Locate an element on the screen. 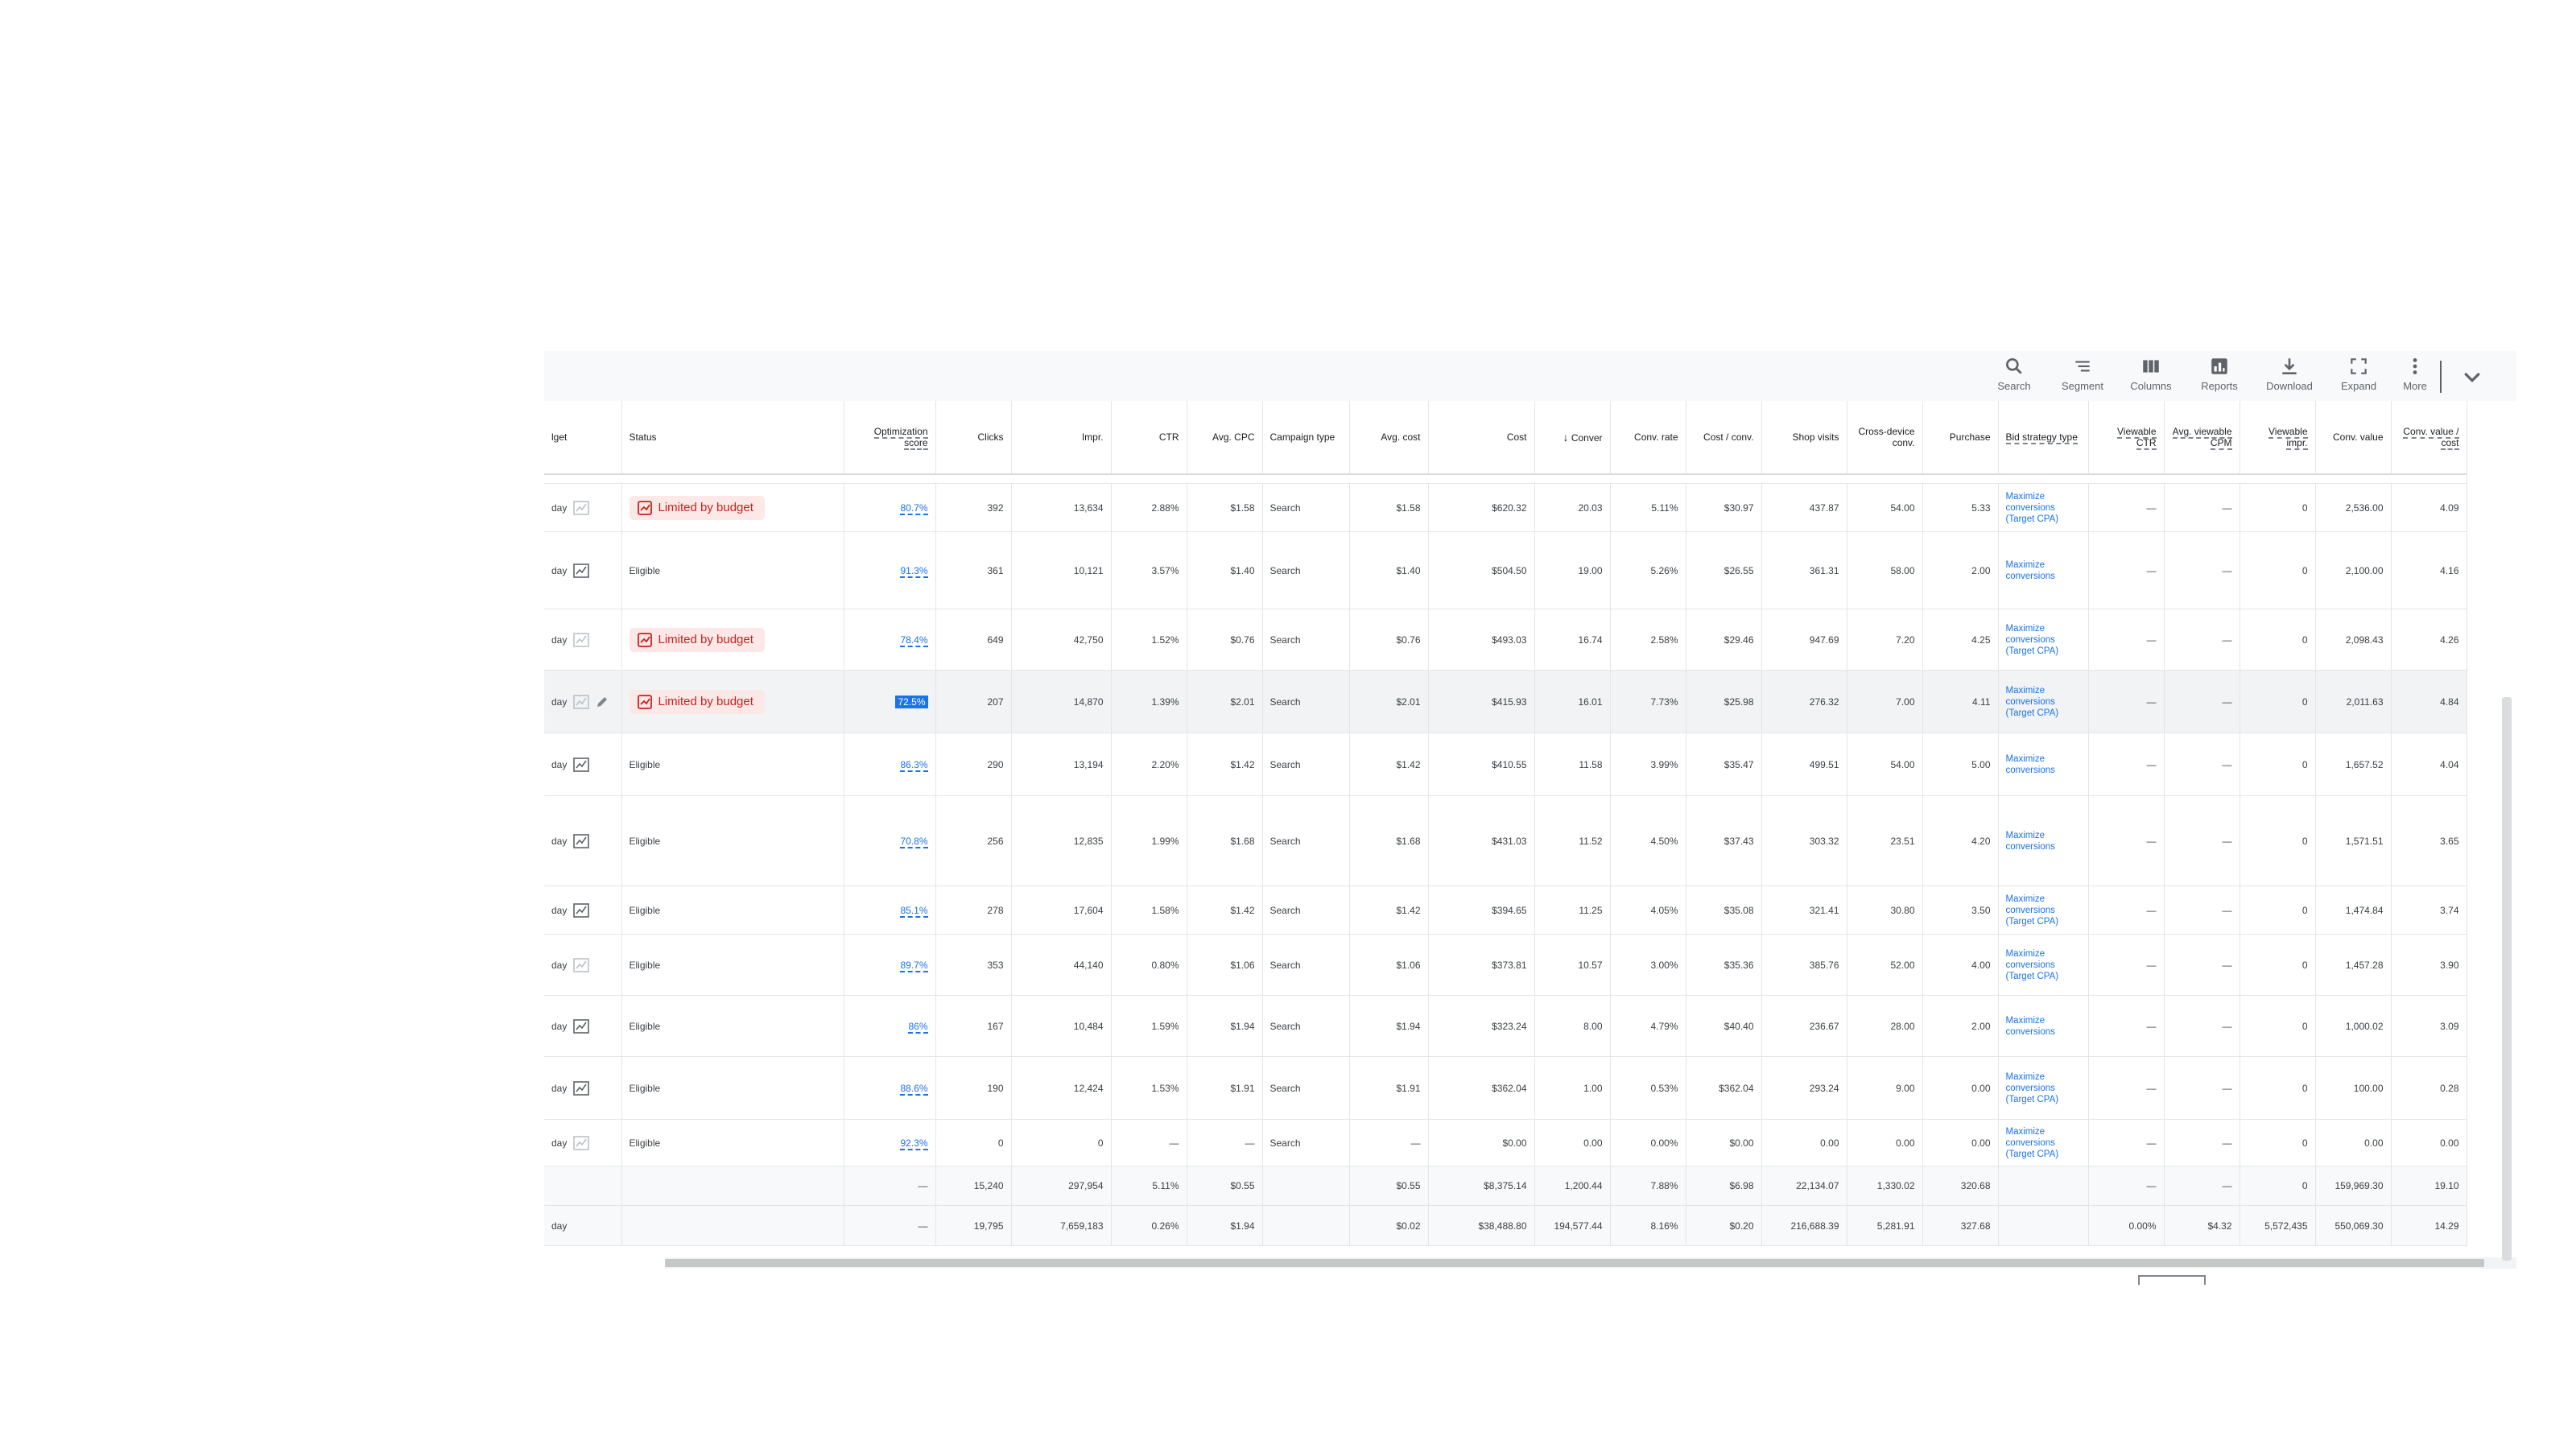  optimization-score-cell: 91.3% is located at coordinates (890, 570).